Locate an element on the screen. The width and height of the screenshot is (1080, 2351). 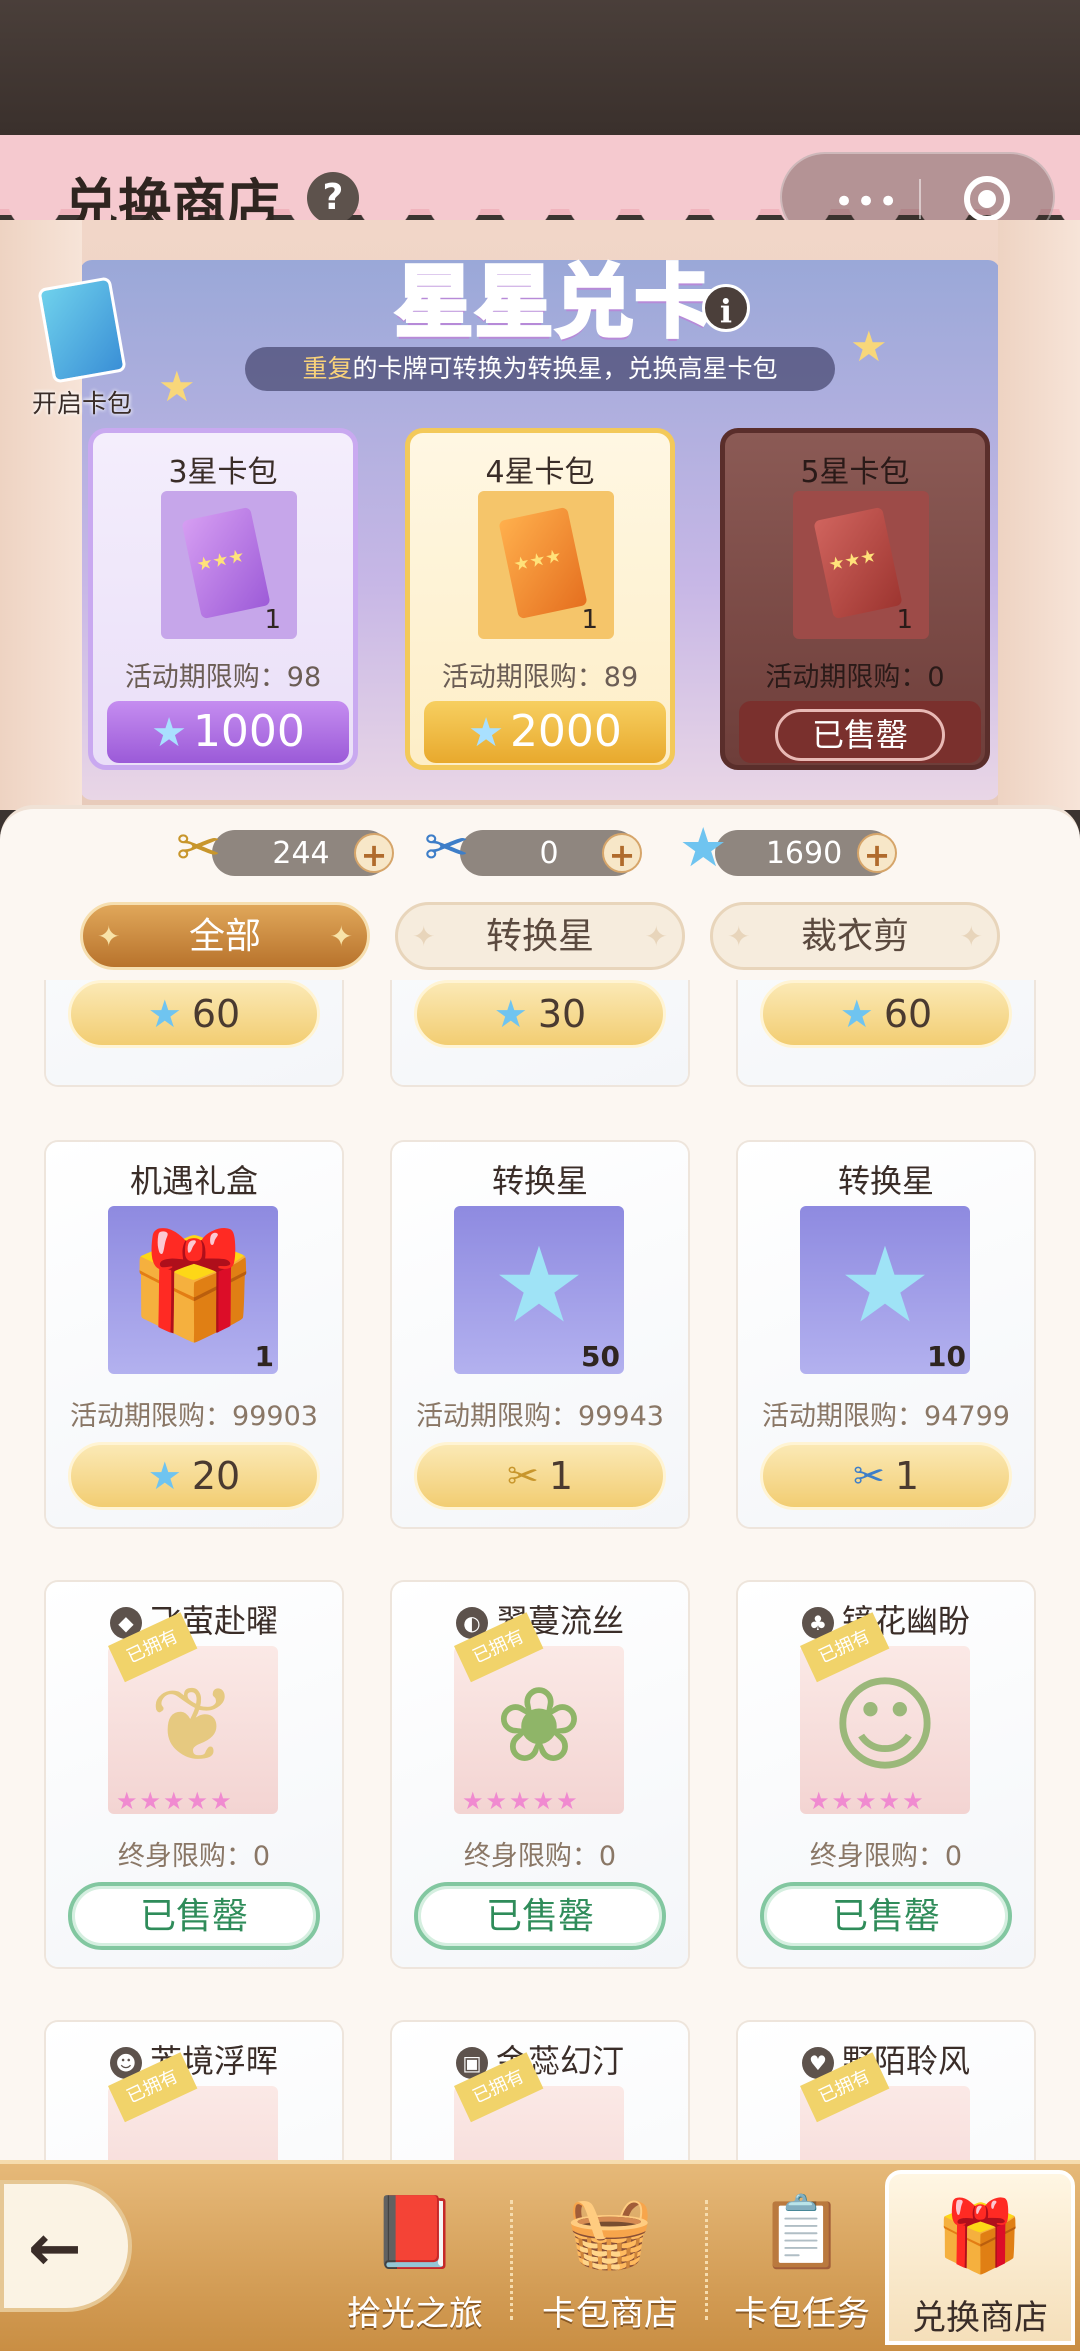
exchange-shop-icon: 🎁 is located at coordinates (980, 2236).